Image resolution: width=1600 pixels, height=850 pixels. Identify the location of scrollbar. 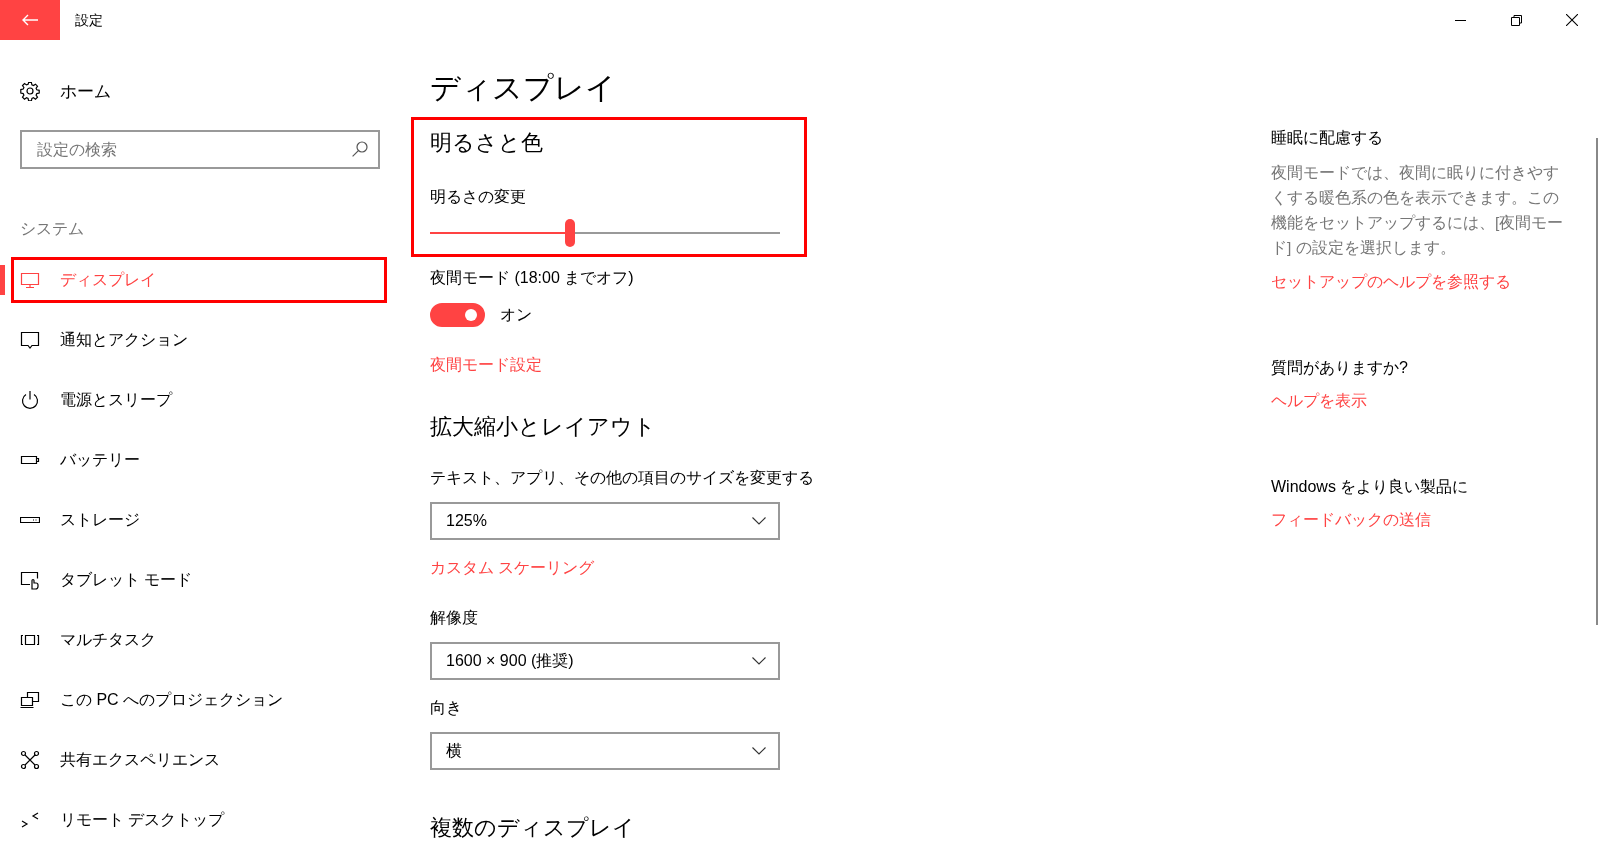
(1597, 381).